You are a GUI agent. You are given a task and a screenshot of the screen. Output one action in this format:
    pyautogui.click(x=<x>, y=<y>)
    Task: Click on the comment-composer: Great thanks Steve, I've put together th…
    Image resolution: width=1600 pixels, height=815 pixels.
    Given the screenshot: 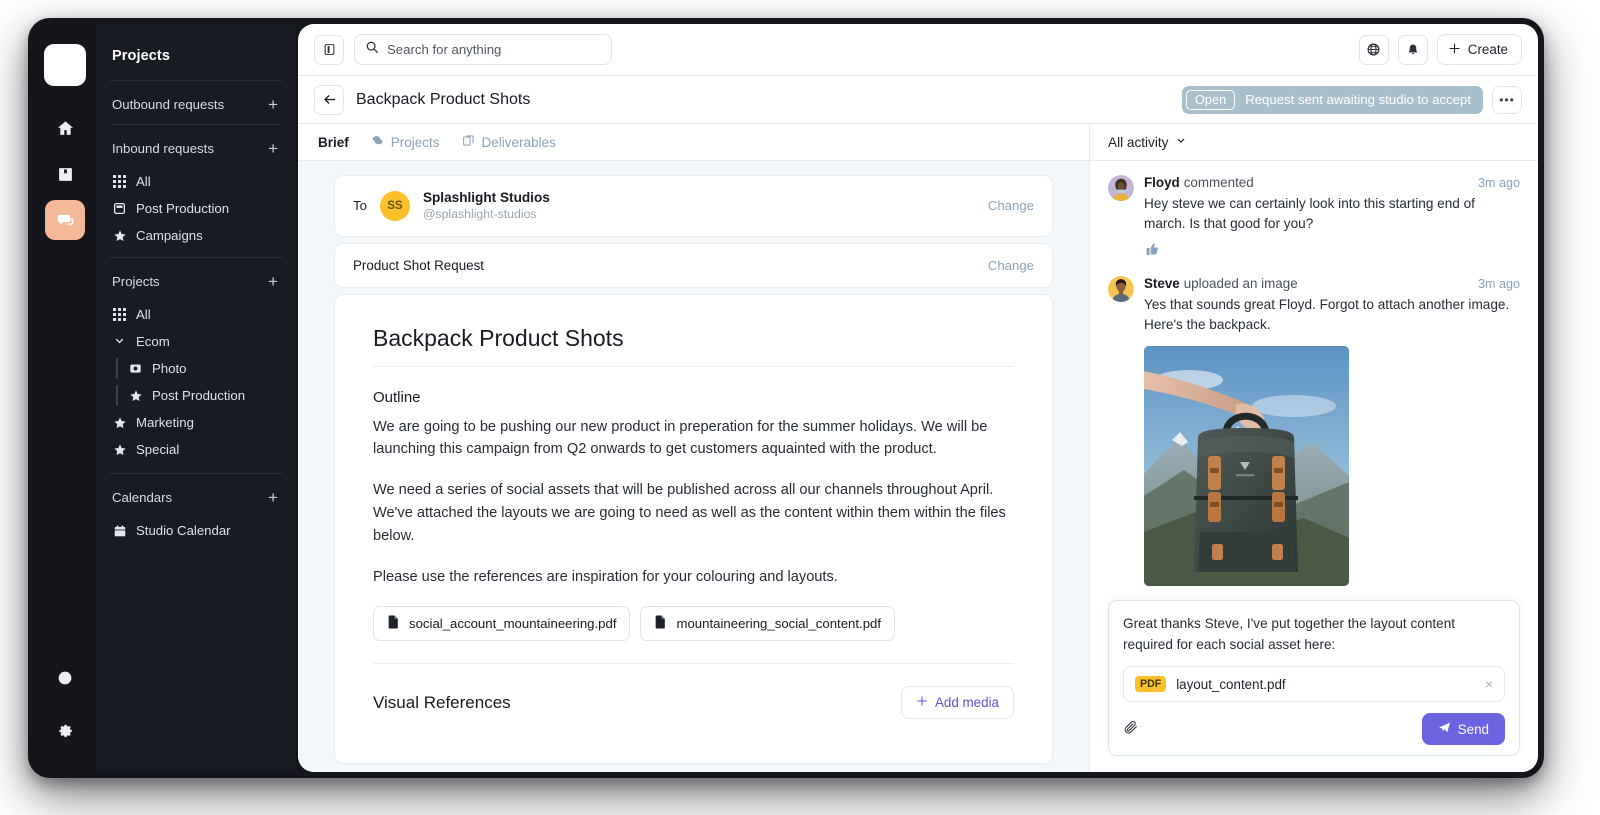 What is the action you would take?
    pyautogui.click(x=1314, y=678)
    